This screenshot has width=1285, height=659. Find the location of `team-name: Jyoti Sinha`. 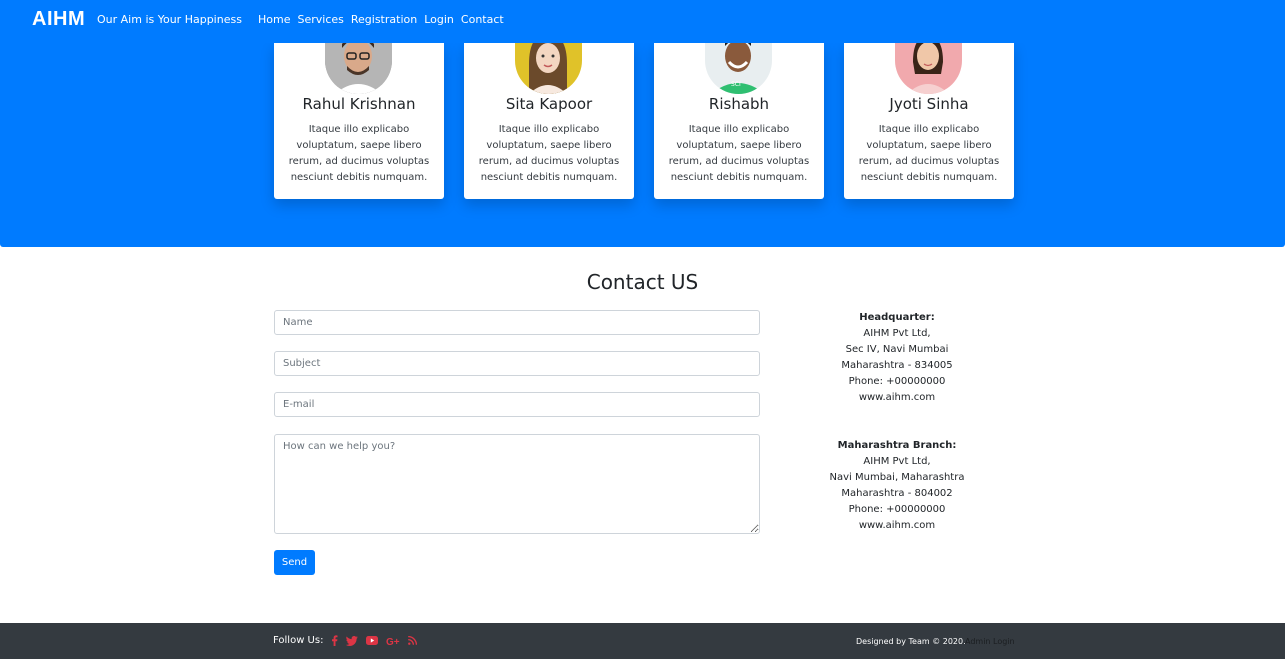

team-name: Jyoti Sinha is located at coordinates (929, 104).